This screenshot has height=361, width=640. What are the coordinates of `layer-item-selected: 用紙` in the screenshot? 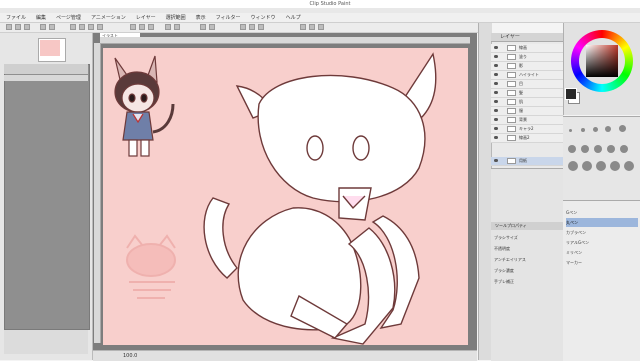 It's located at (527, 161).